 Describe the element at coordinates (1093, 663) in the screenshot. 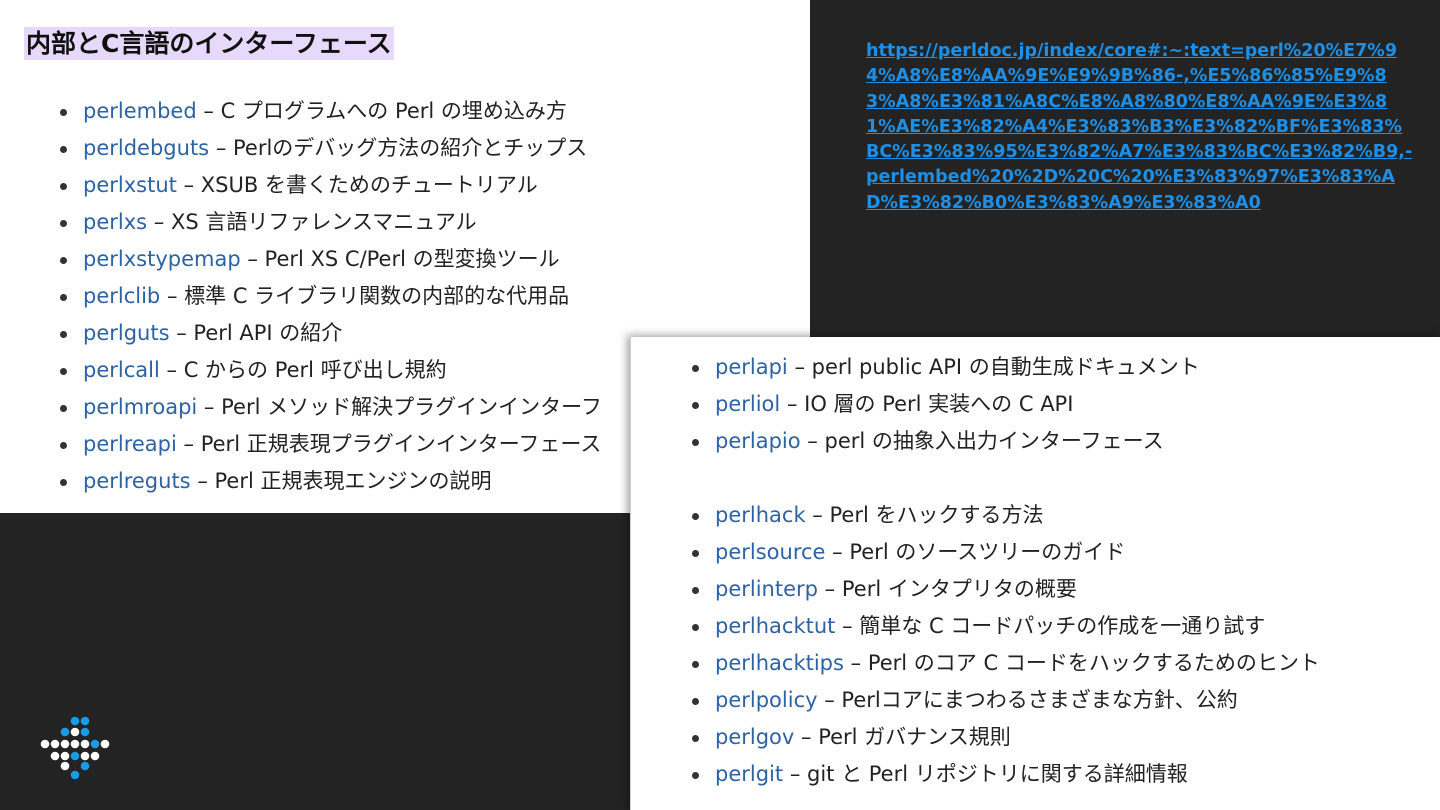

I see `doc-description: Perl のコア C コードをハックするためのヒント` at that location.